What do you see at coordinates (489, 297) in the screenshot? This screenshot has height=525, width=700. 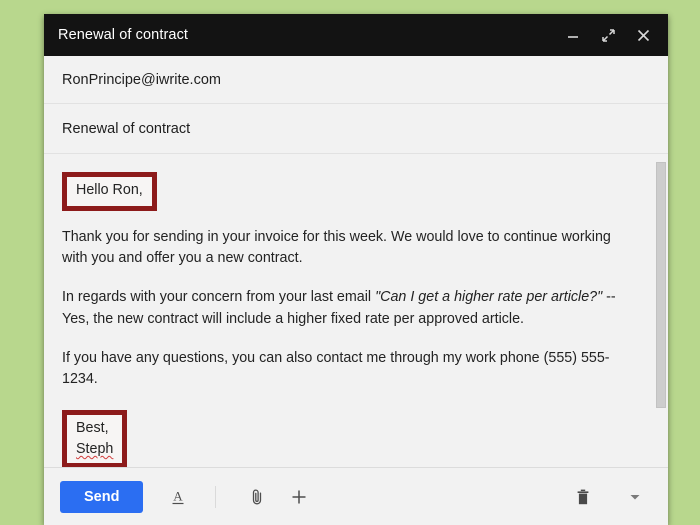 I see `quoted-question: "Can I get a higher rate per article?"` at bounding box center [489, 297].